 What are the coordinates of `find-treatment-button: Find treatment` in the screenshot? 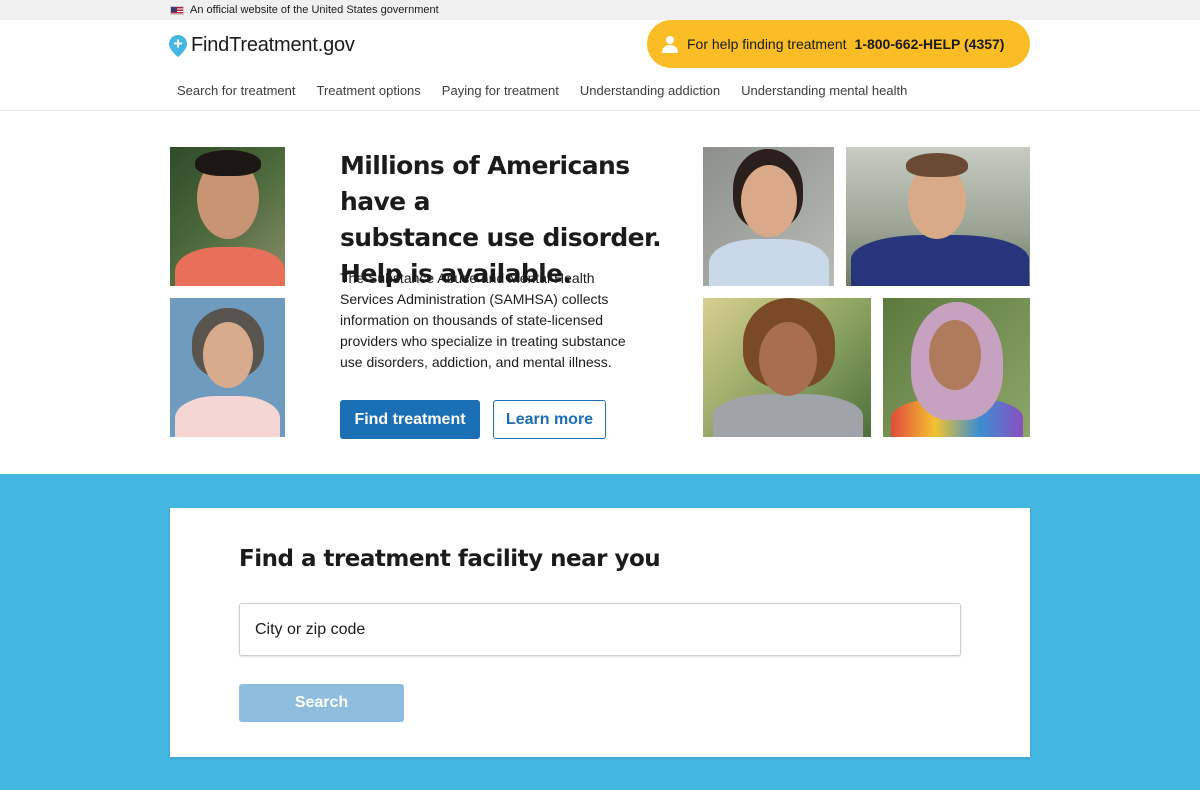 It's located at (410, 419).